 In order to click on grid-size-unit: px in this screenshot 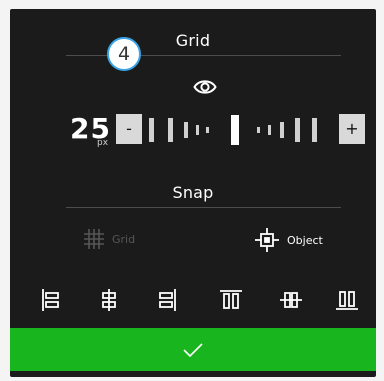, I will do `click(103, 143)`.